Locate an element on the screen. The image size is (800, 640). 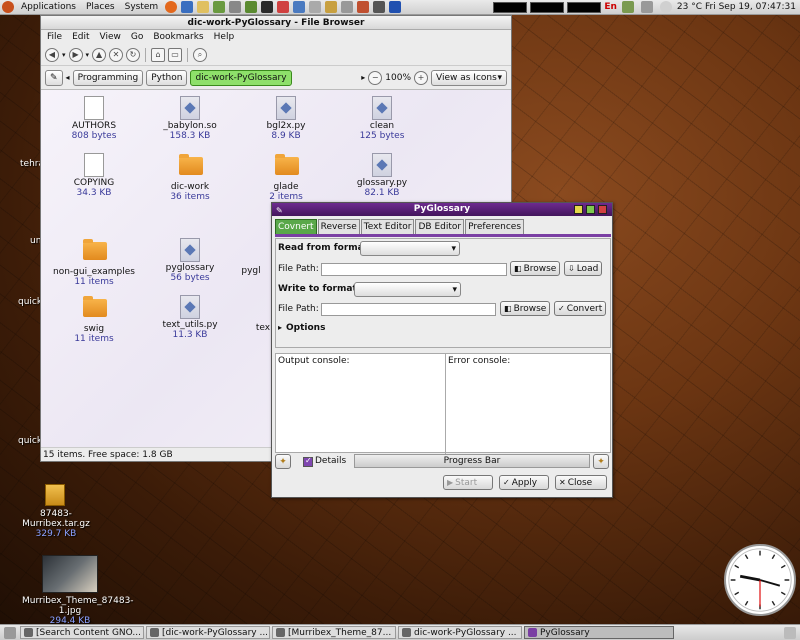
reload-icon: ↻ is located at coordinates (133, 54).